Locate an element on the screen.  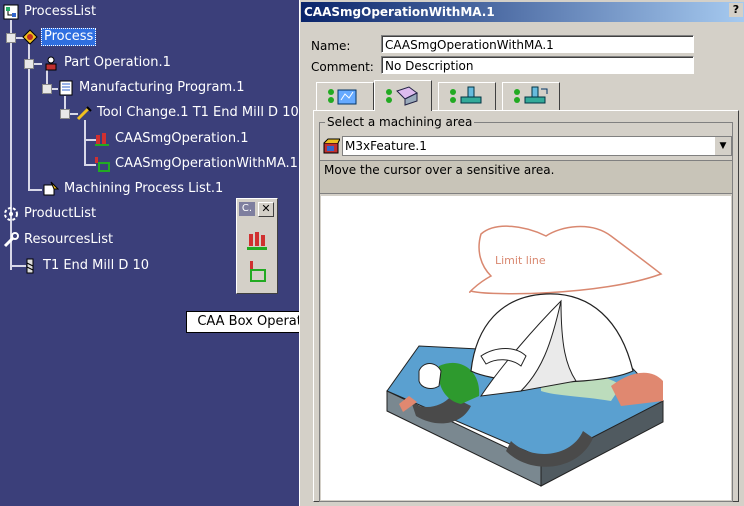
tree-item-resourceslist: ResourcesList is located at coordinates (59, 240).